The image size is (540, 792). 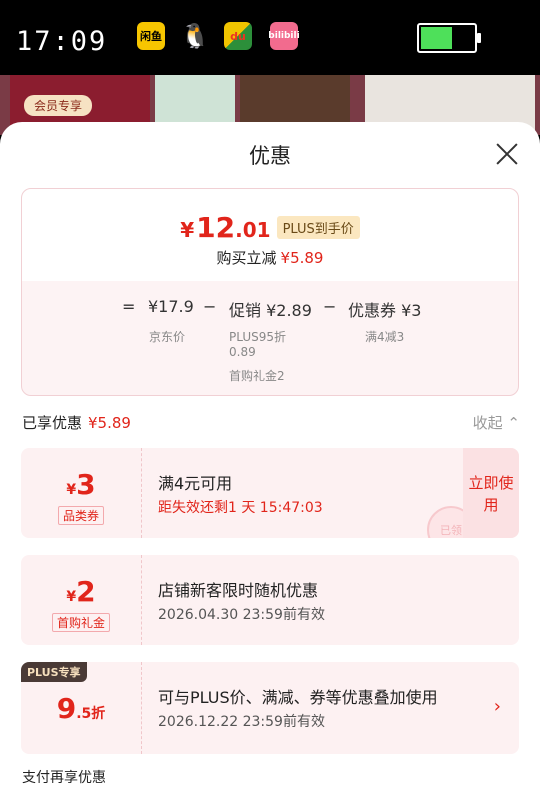 What do you see at coordinates (81, 484) in the screenshot?
I see `coupon-amount: ¥3` at bounding box center [81, 484].